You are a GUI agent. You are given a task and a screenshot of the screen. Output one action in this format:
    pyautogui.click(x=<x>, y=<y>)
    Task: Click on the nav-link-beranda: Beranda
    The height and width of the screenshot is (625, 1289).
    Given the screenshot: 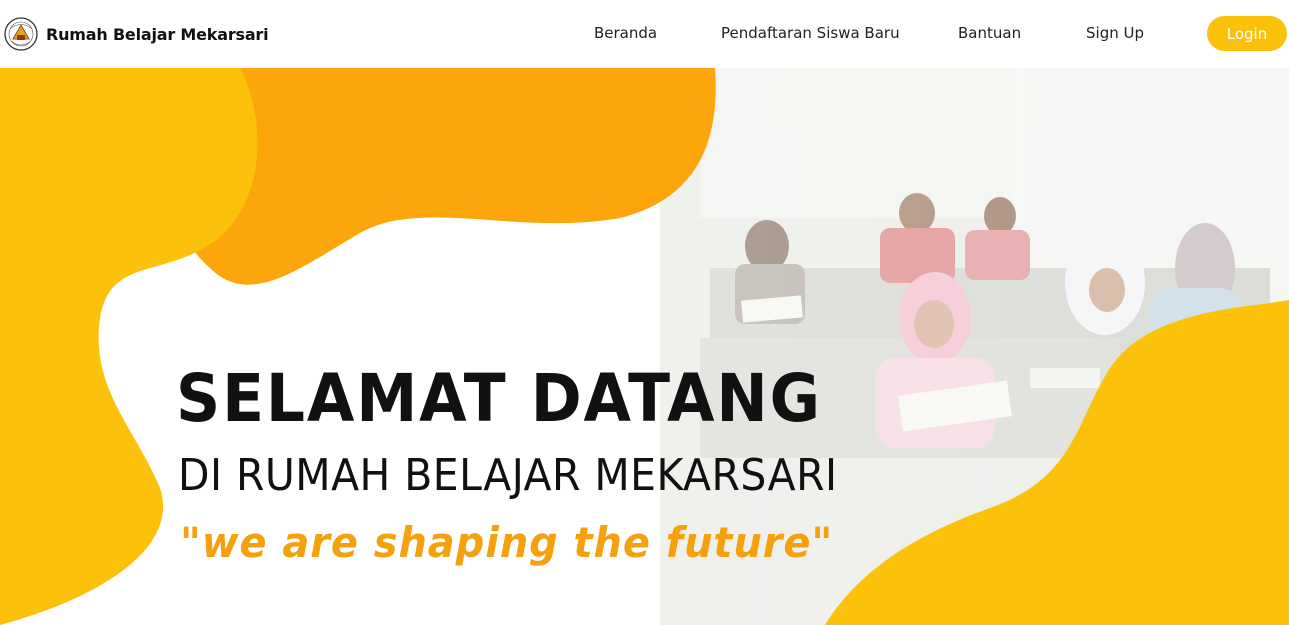 What is the action you would take?
    pyautogui.click(x=625, y=33)
    